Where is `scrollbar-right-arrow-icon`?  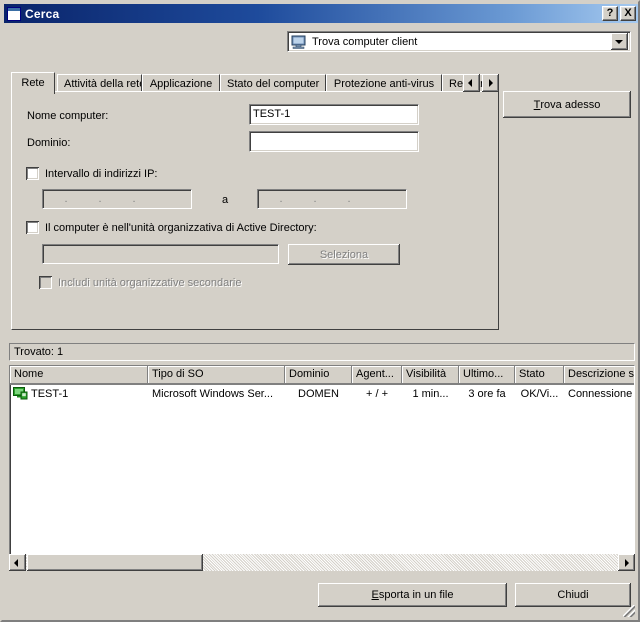 scrollbar-right-arrow-icon is located at coordinates (626, 562).